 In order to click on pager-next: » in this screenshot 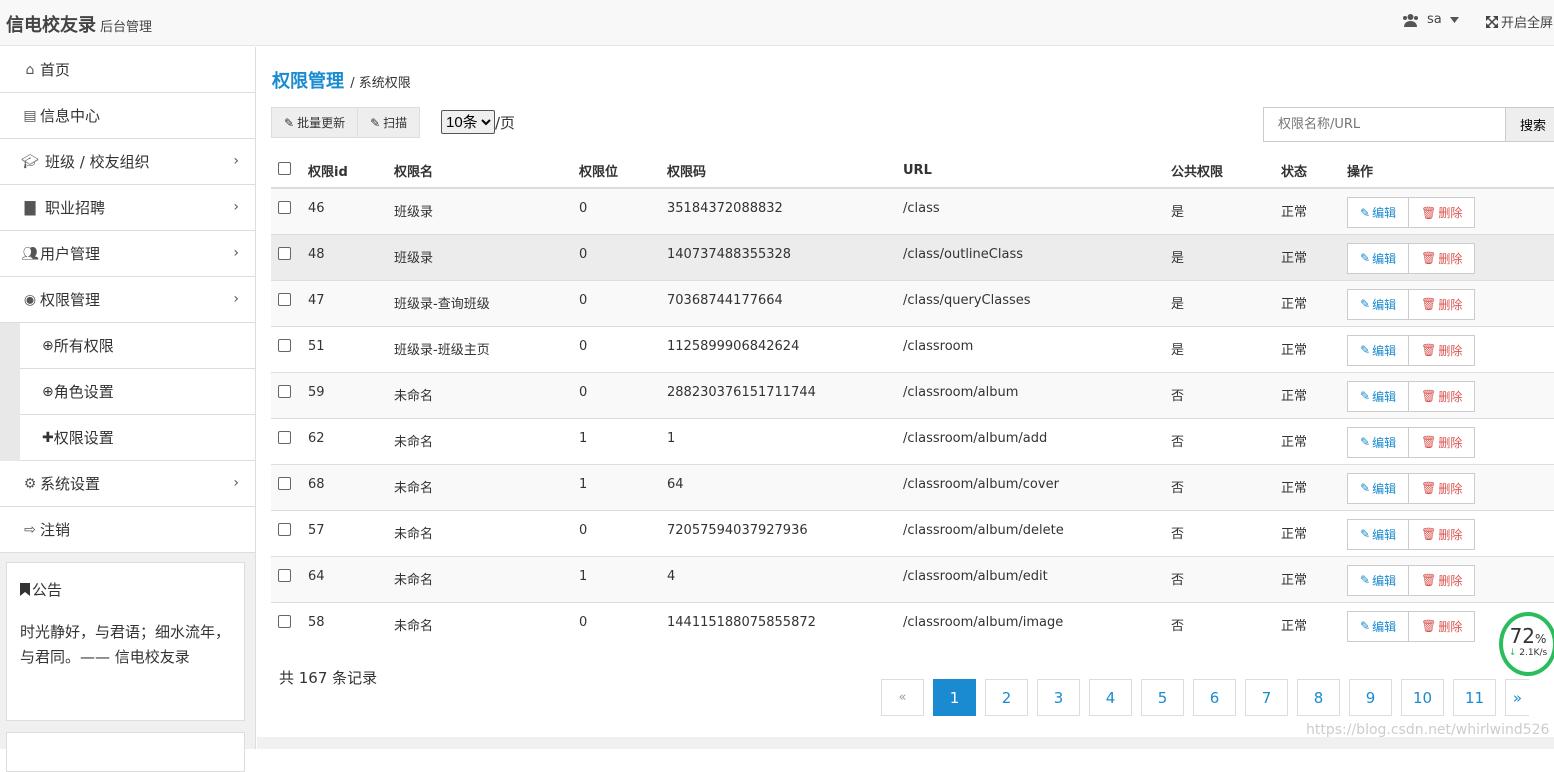, I will do `click(1517, 697)`.